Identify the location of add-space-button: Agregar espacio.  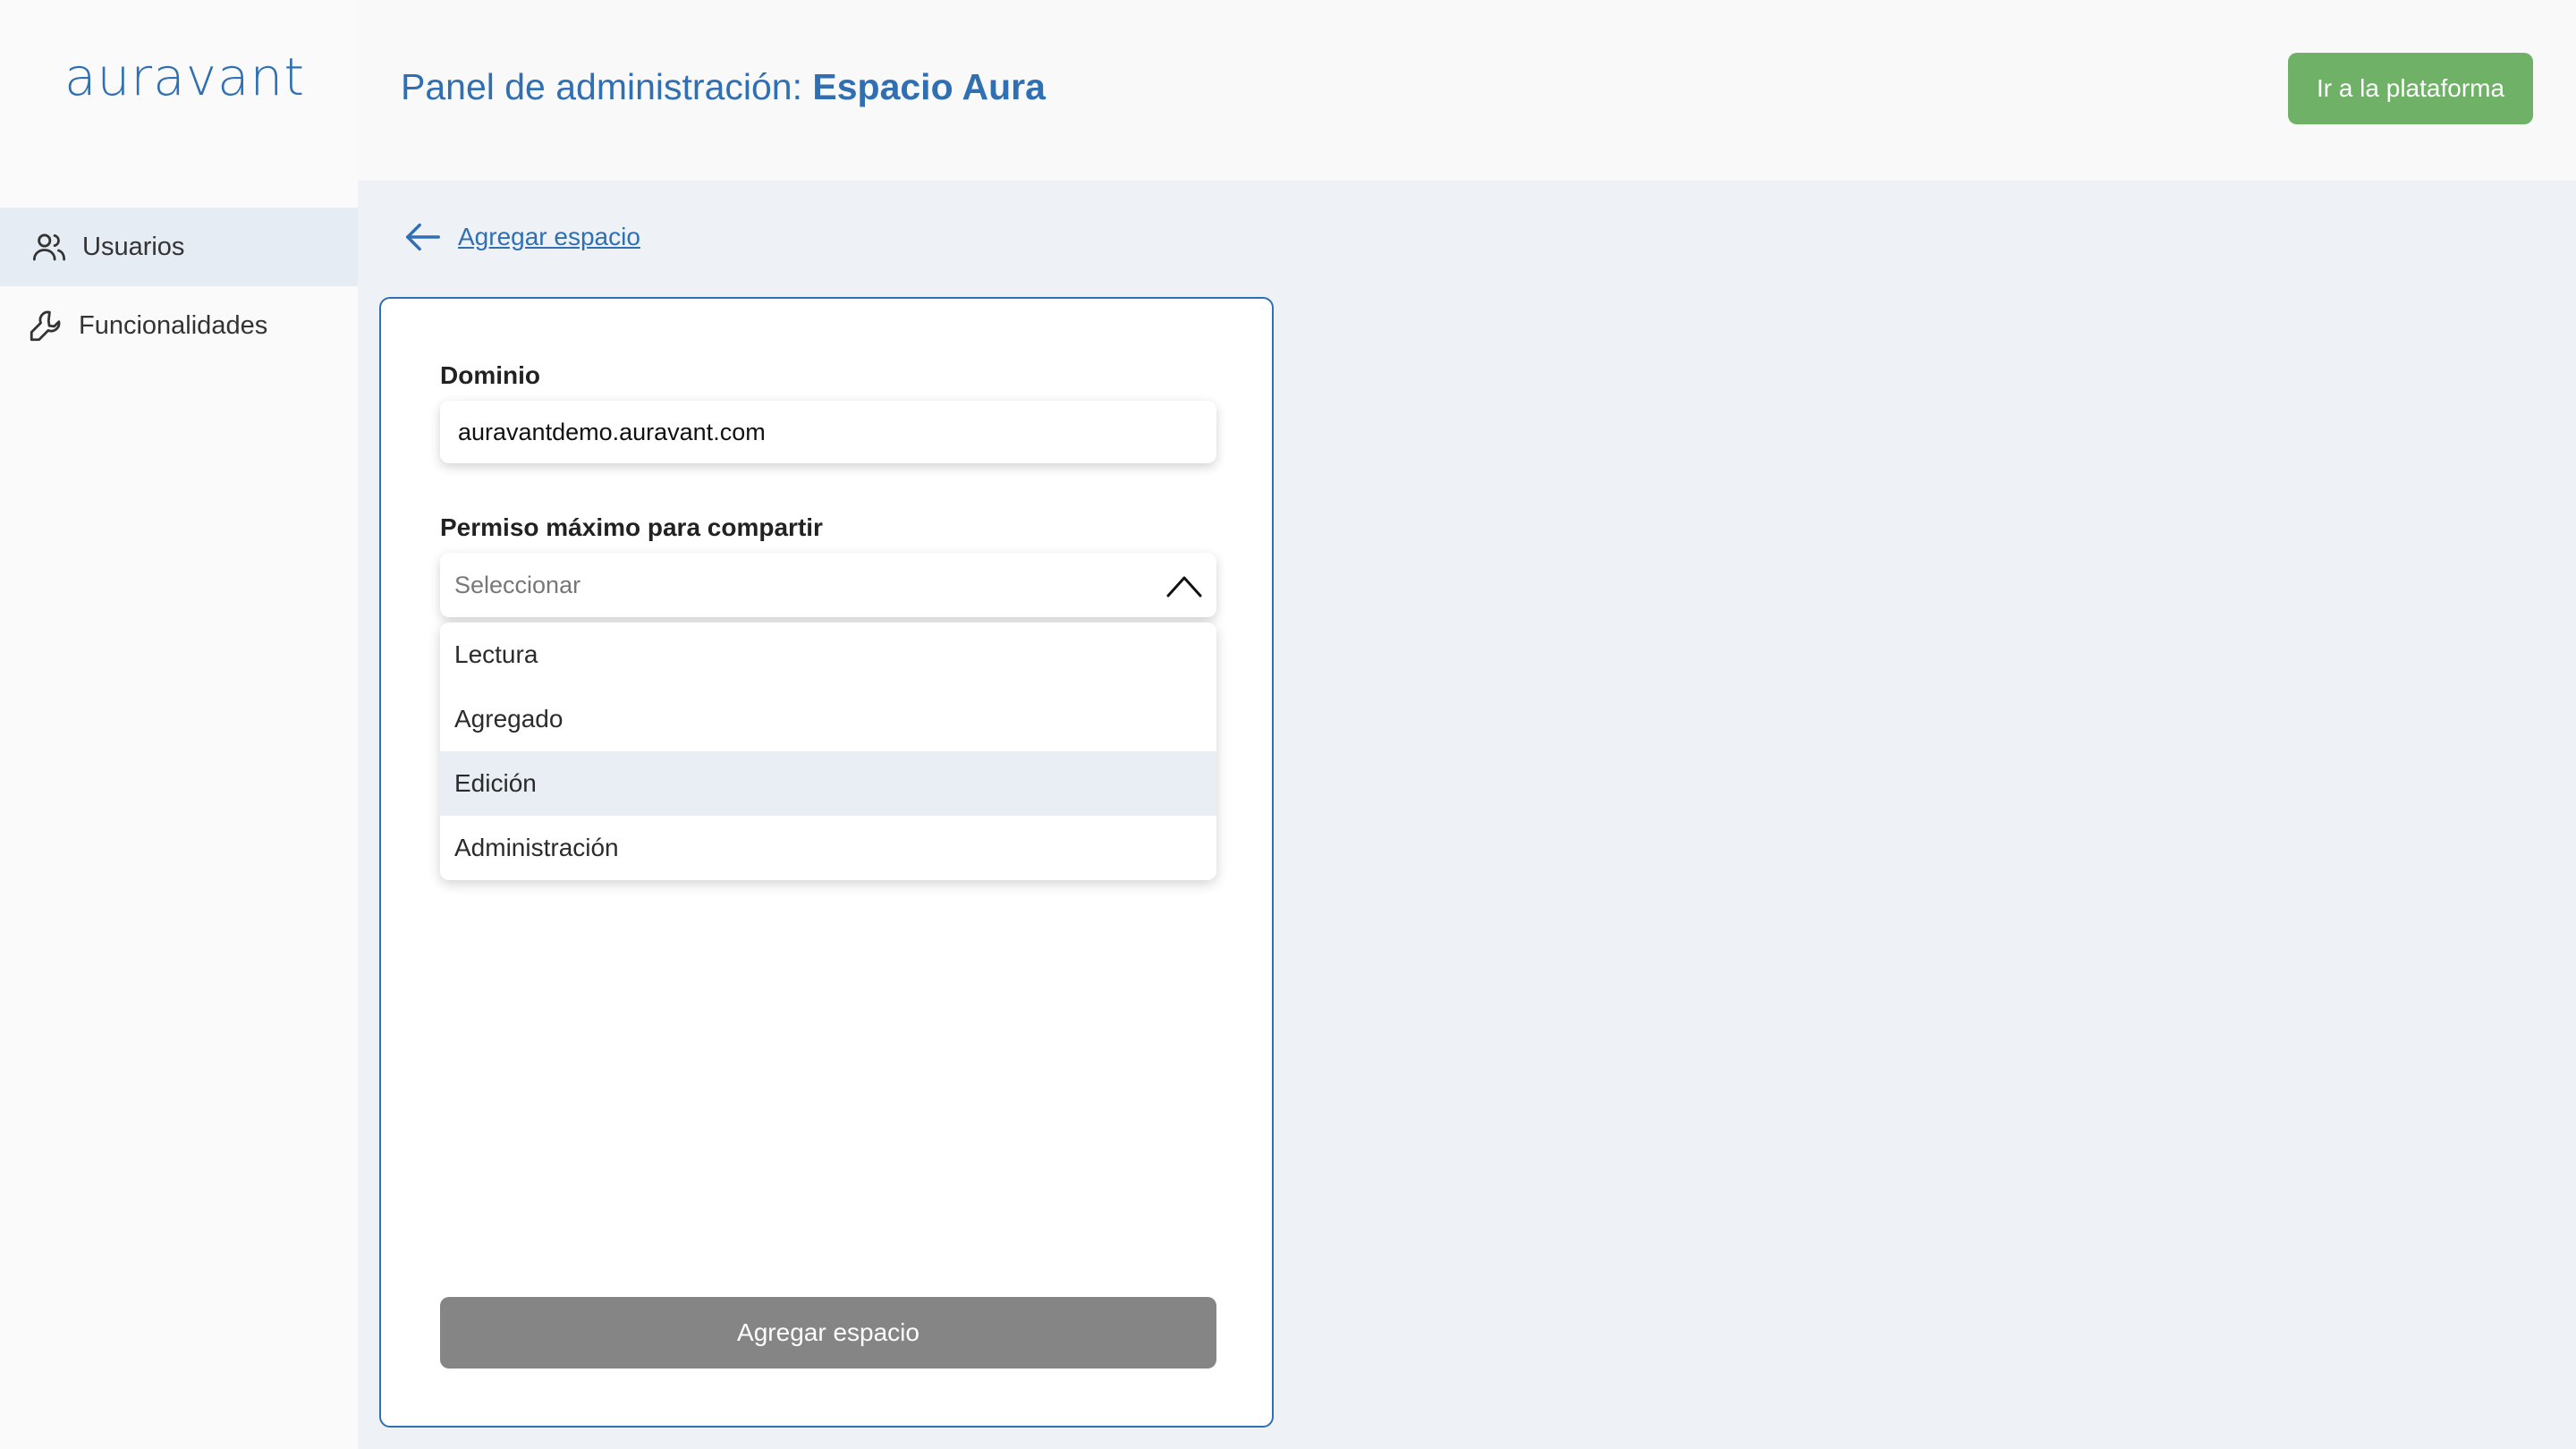
(828, 1332).